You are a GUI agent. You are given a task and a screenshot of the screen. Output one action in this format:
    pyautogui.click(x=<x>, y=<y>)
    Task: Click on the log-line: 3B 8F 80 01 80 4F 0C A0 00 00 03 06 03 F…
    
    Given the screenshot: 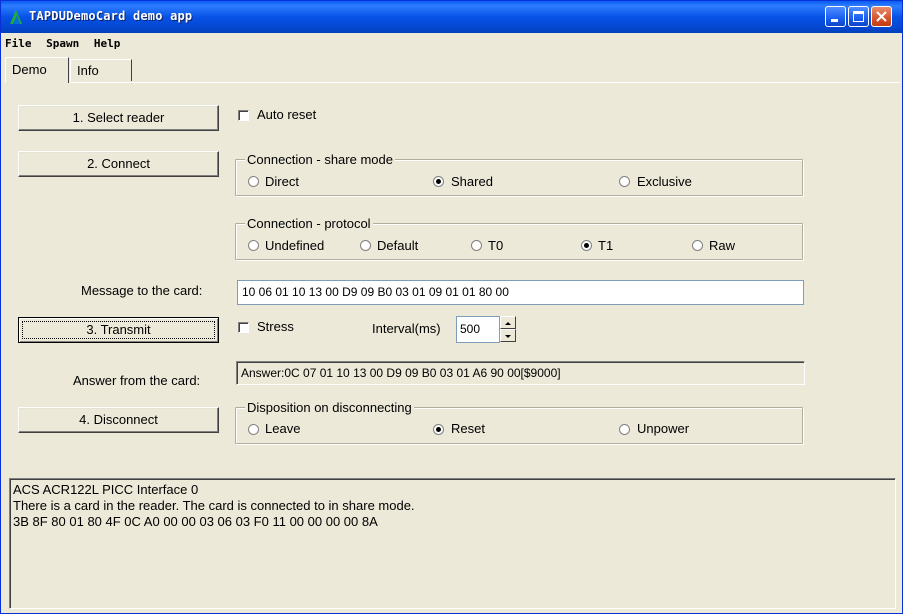 What is the action you would take?
    pyautogui.click(x=195, y=521)
    